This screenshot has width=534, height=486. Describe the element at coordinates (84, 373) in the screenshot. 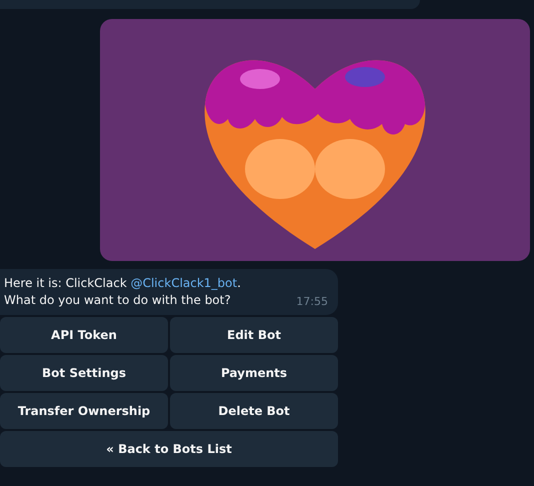

I see `keyboard-button: Bot Settings` at that location.